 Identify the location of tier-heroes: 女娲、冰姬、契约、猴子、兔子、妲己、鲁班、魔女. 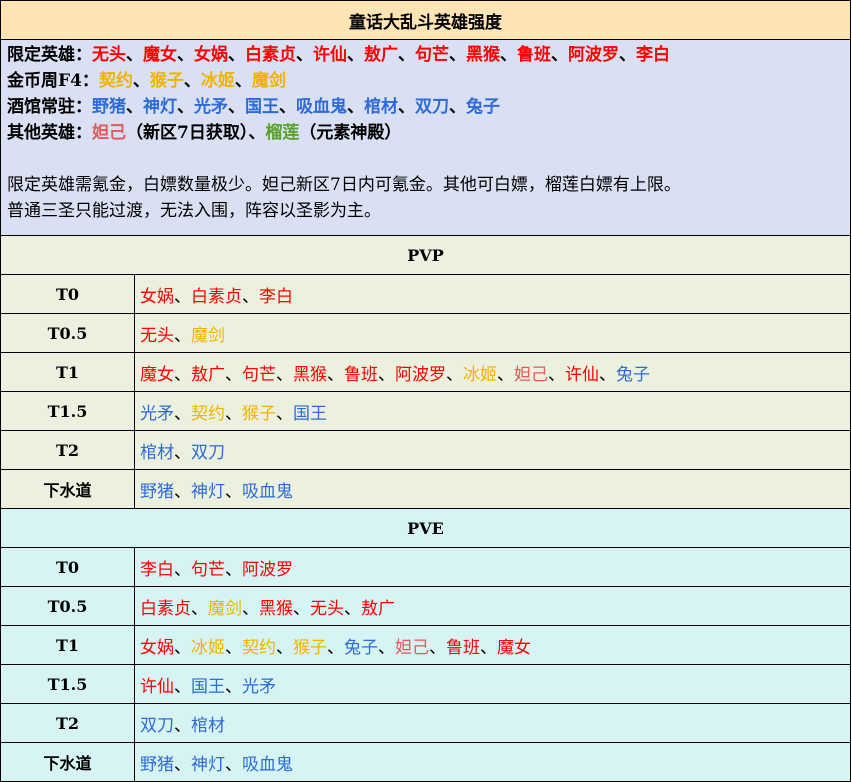
(492, 645).